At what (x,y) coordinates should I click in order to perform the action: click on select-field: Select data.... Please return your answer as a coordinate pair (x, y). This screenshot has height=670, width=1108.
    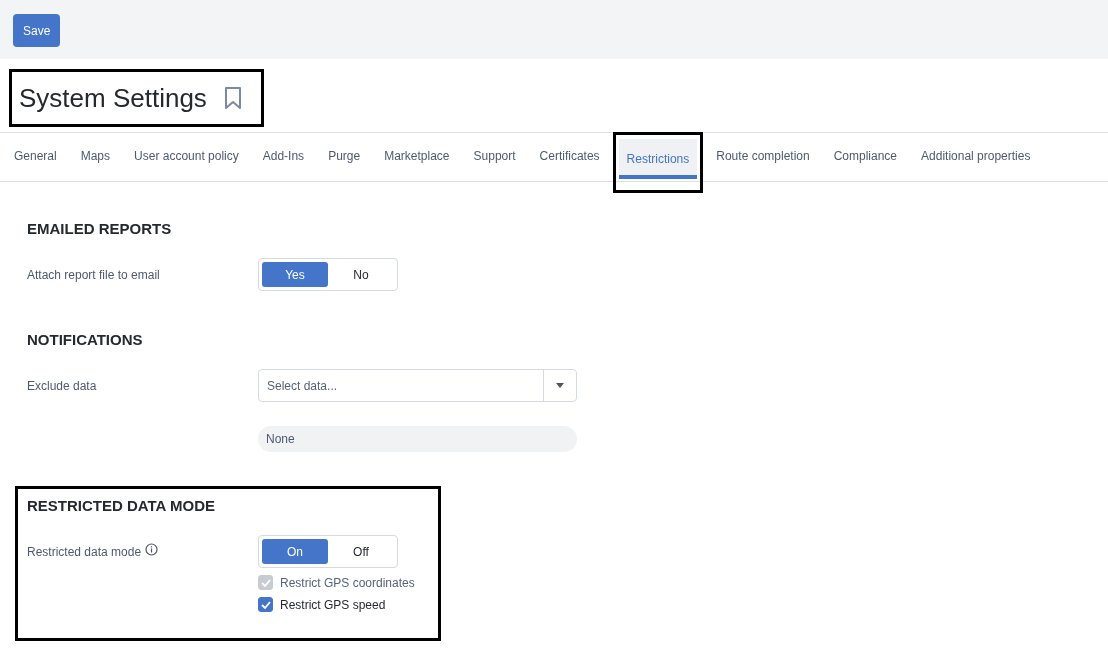
    Looking at the image, I should click on (417, 385).